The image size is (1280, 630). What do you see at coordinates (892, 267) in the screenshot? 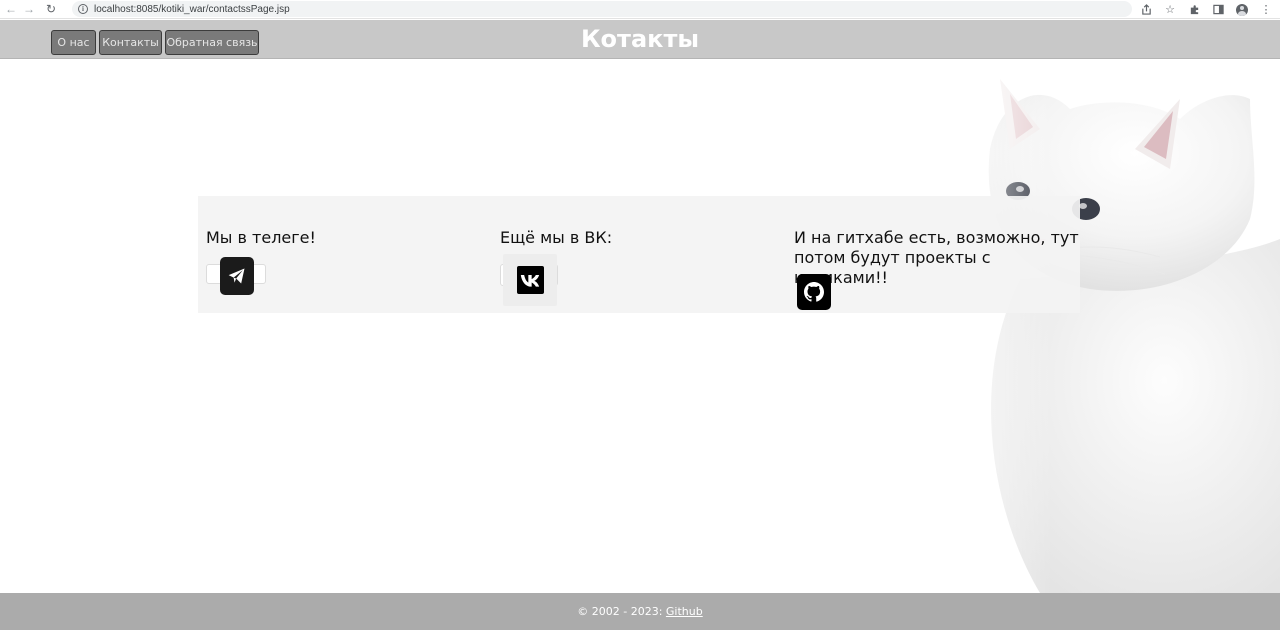
I see `github-heading-line2: потом будут проекты с котиками!!` at bounding box center [892, 267].